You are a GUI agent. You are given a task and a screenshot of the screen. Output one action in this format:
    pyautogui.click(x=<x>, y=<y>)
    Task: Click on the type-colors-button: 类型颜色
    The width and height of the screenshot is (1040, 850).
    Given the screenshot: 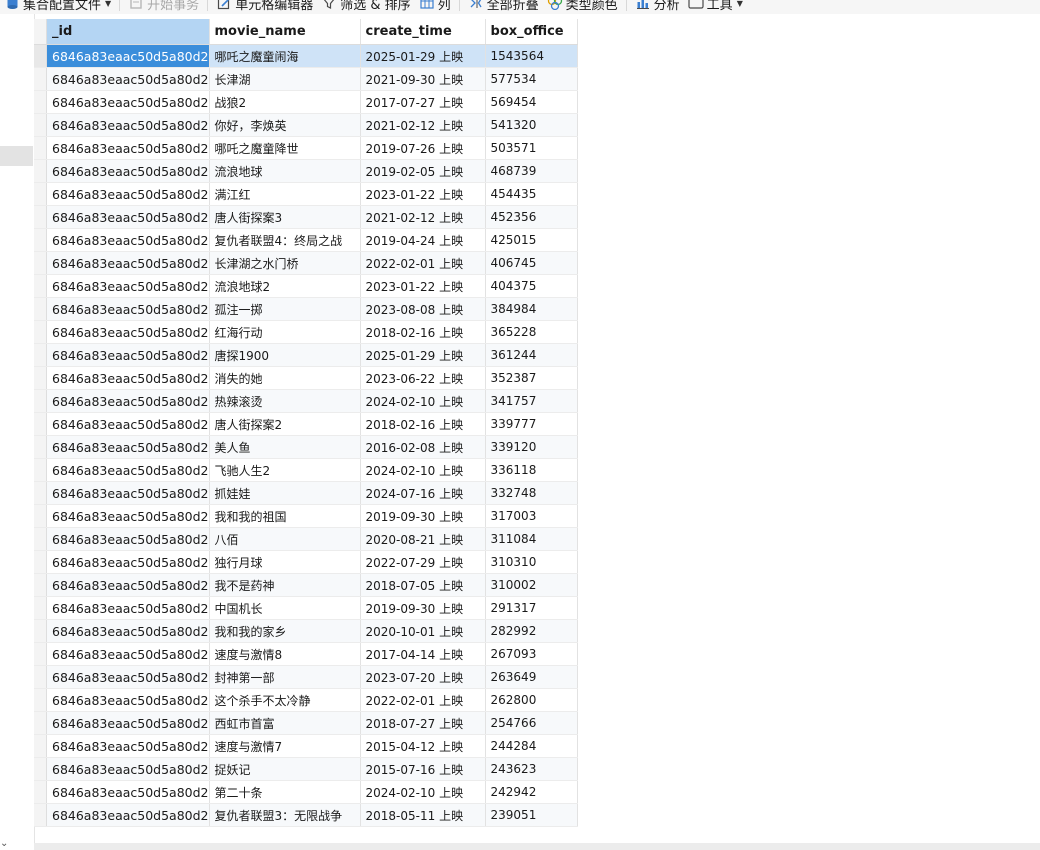 What is the action you would take?
    pyautogui.click(x=582, y=7)
    